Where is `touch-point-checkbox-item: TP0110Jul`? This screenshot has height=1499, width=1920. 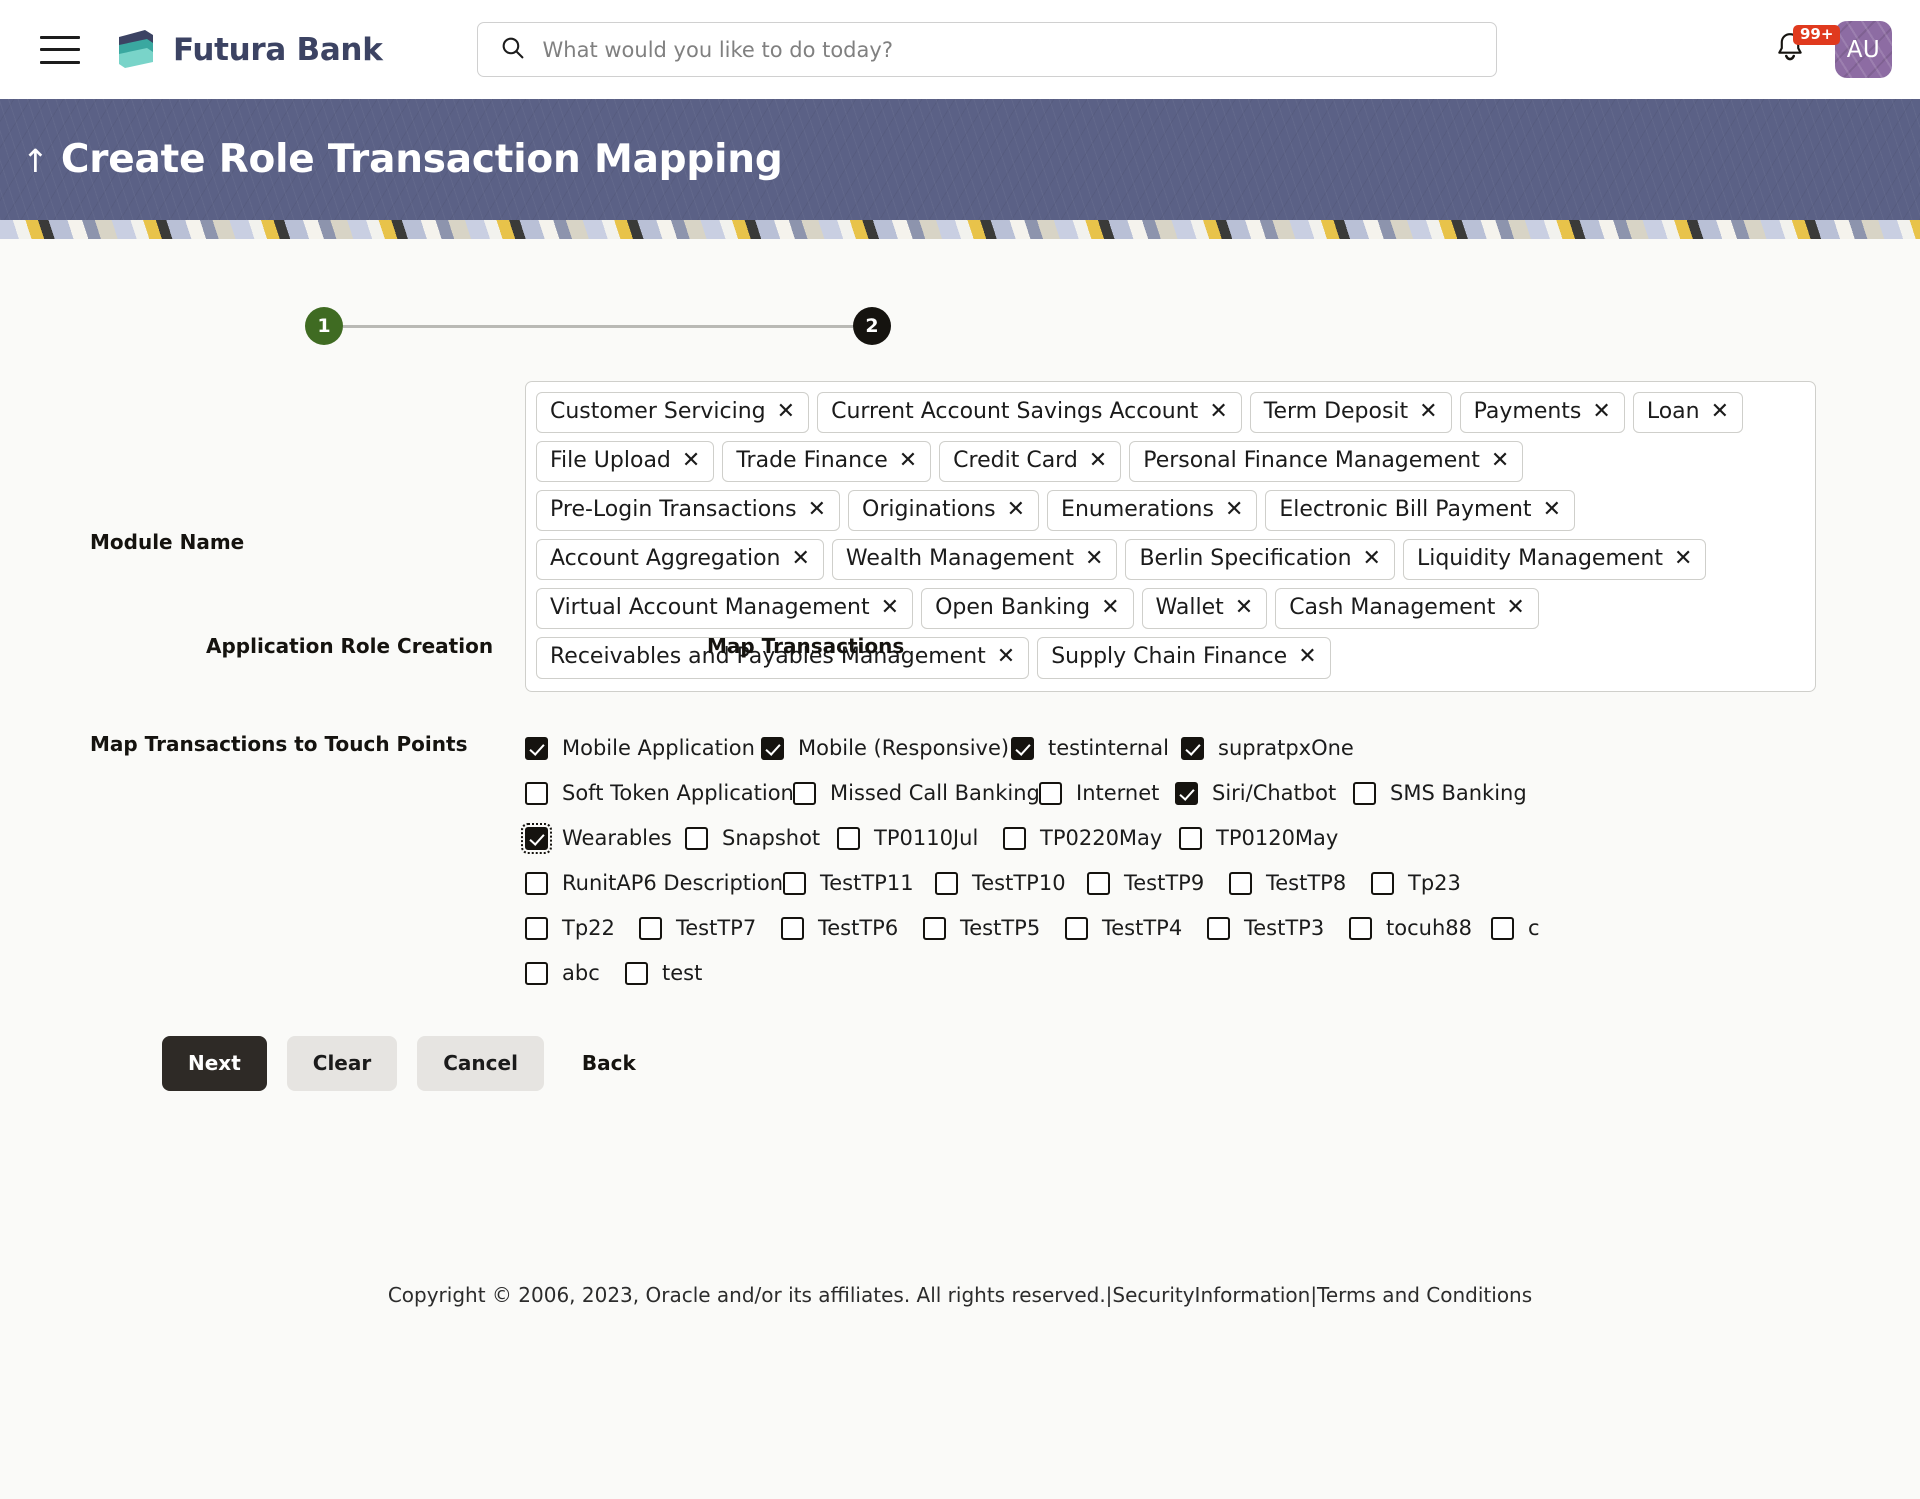 touch-point-checkbox-item: TP0110Jul is located at coordinates (920, 838).